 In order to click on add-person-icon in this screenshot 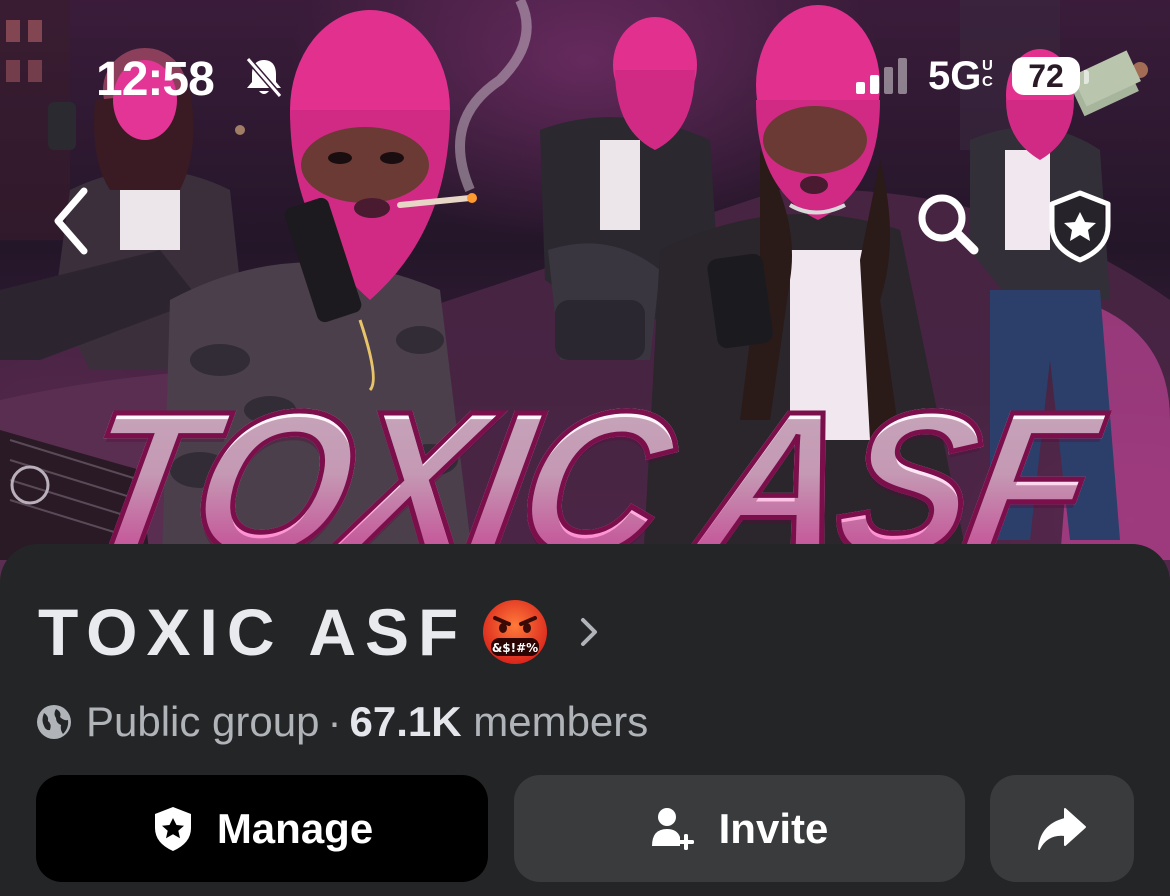, I will do `click(672, 828)`.